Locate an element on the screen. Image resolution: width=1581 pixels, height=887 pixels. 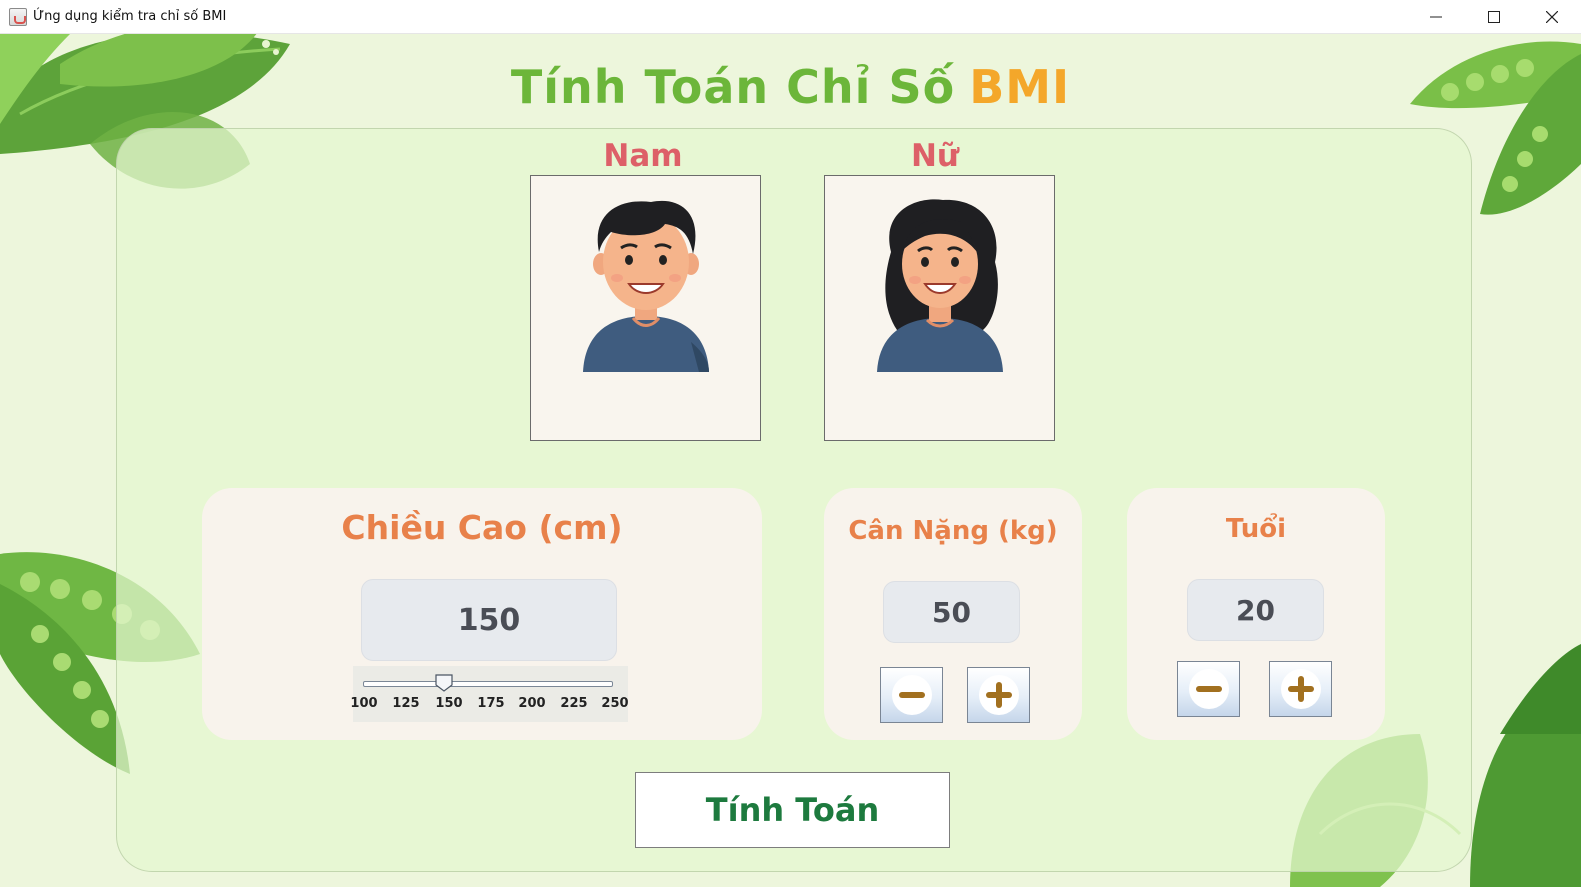
title-text: Tính Toán Chỉ Số is located at coordinates (733, 87).